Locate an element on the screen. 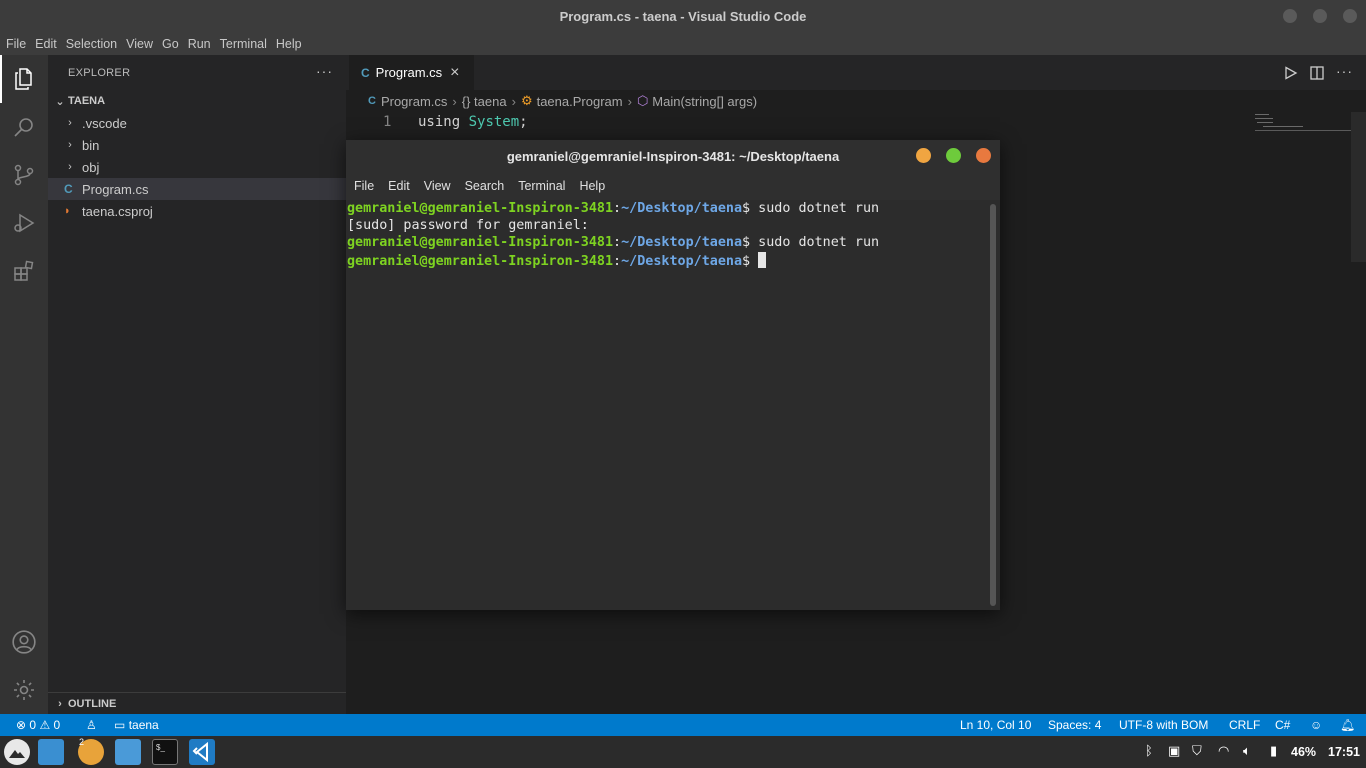 This screenshot has height=768, width=1366. minimize-button is located at coordinates (1290, 16).